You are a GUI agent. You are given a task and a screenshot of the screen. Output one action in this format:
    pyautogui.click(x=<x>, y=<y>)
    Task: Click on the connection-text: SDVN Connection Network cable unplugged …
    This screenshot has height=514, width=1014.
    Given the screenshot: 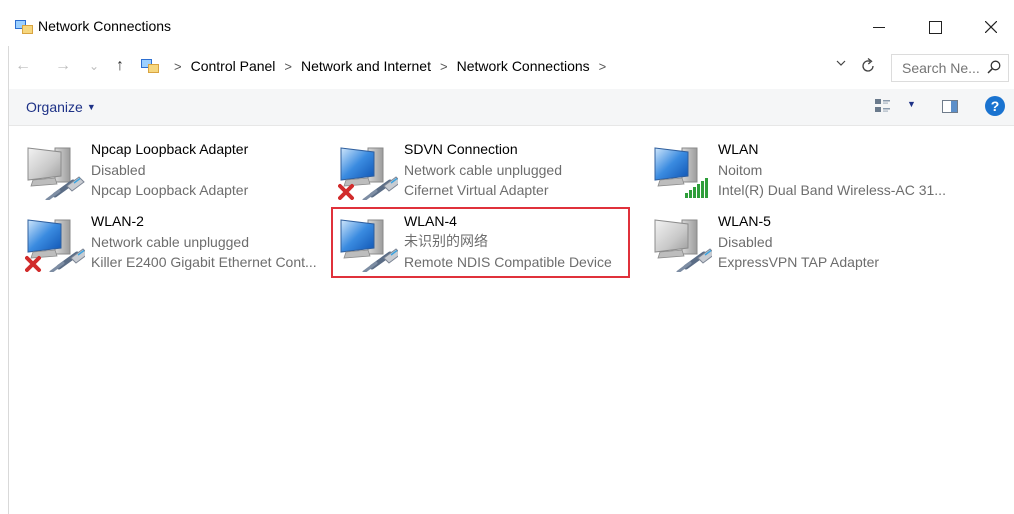 What is the action you would take?
    pyautogui.click(x=483, y=170)
    